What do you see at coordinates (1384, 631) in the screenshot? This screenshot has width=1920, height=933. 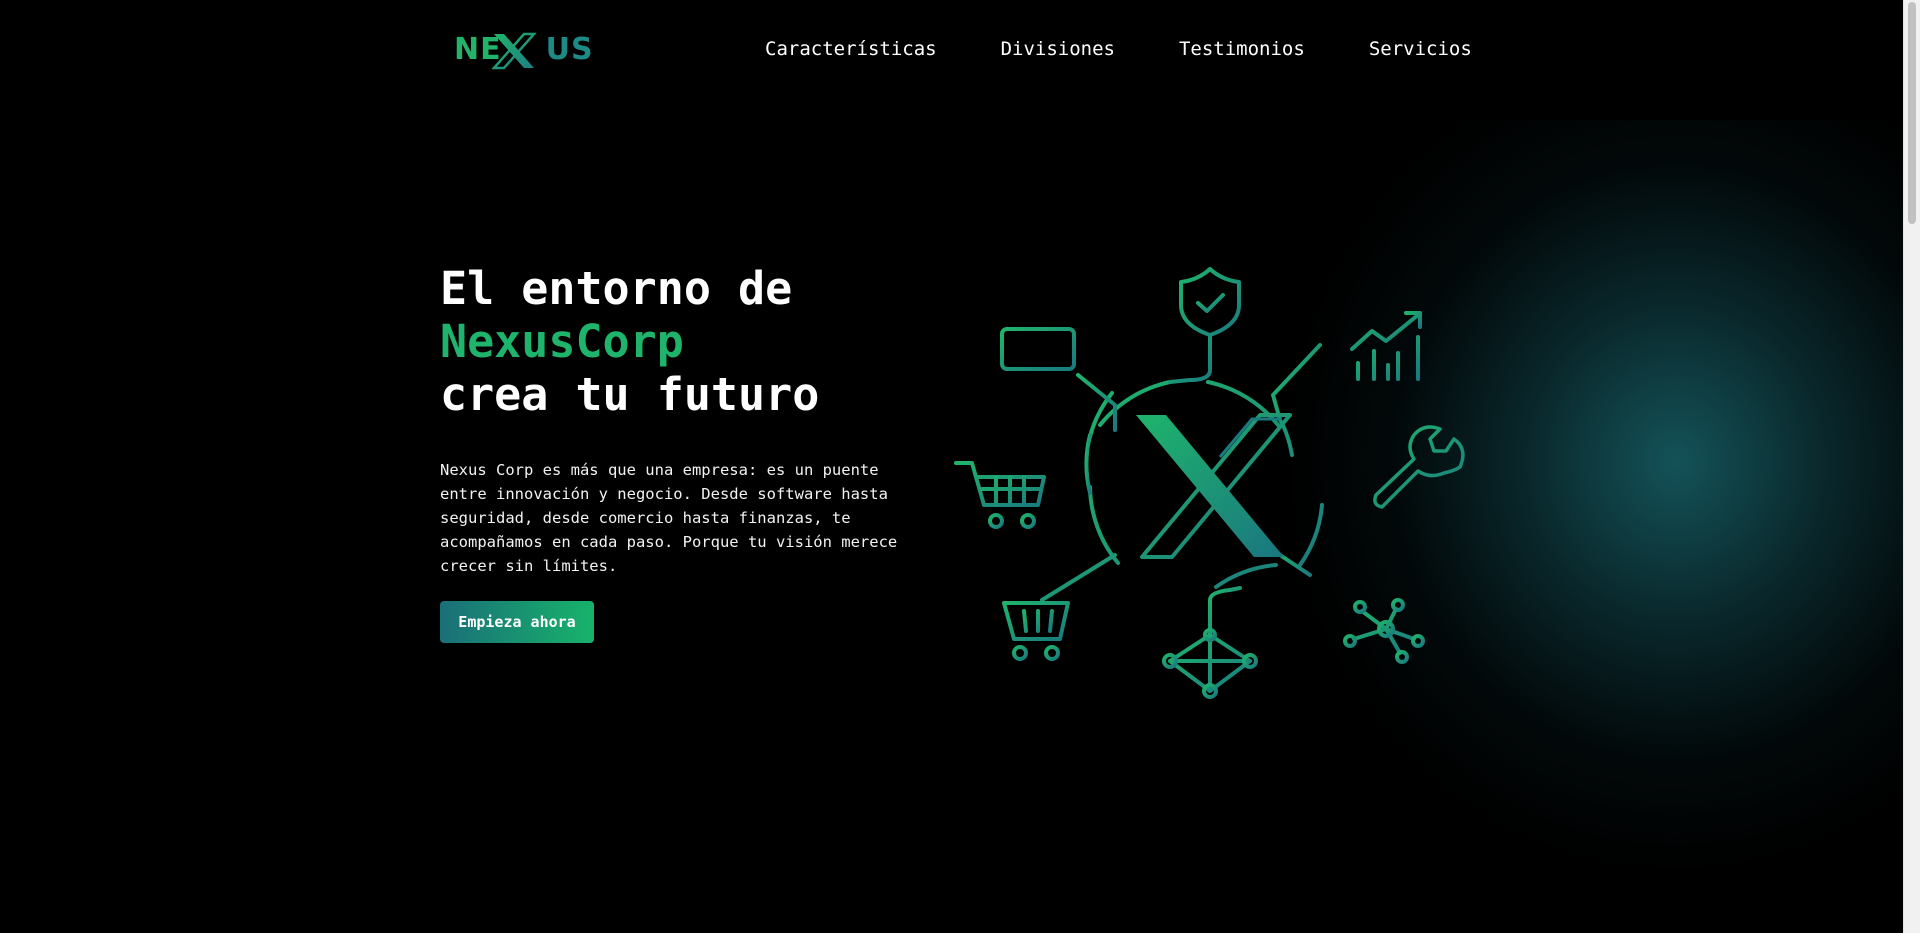 I see `network-nodes-icon` at bounding box center [1384, 631].